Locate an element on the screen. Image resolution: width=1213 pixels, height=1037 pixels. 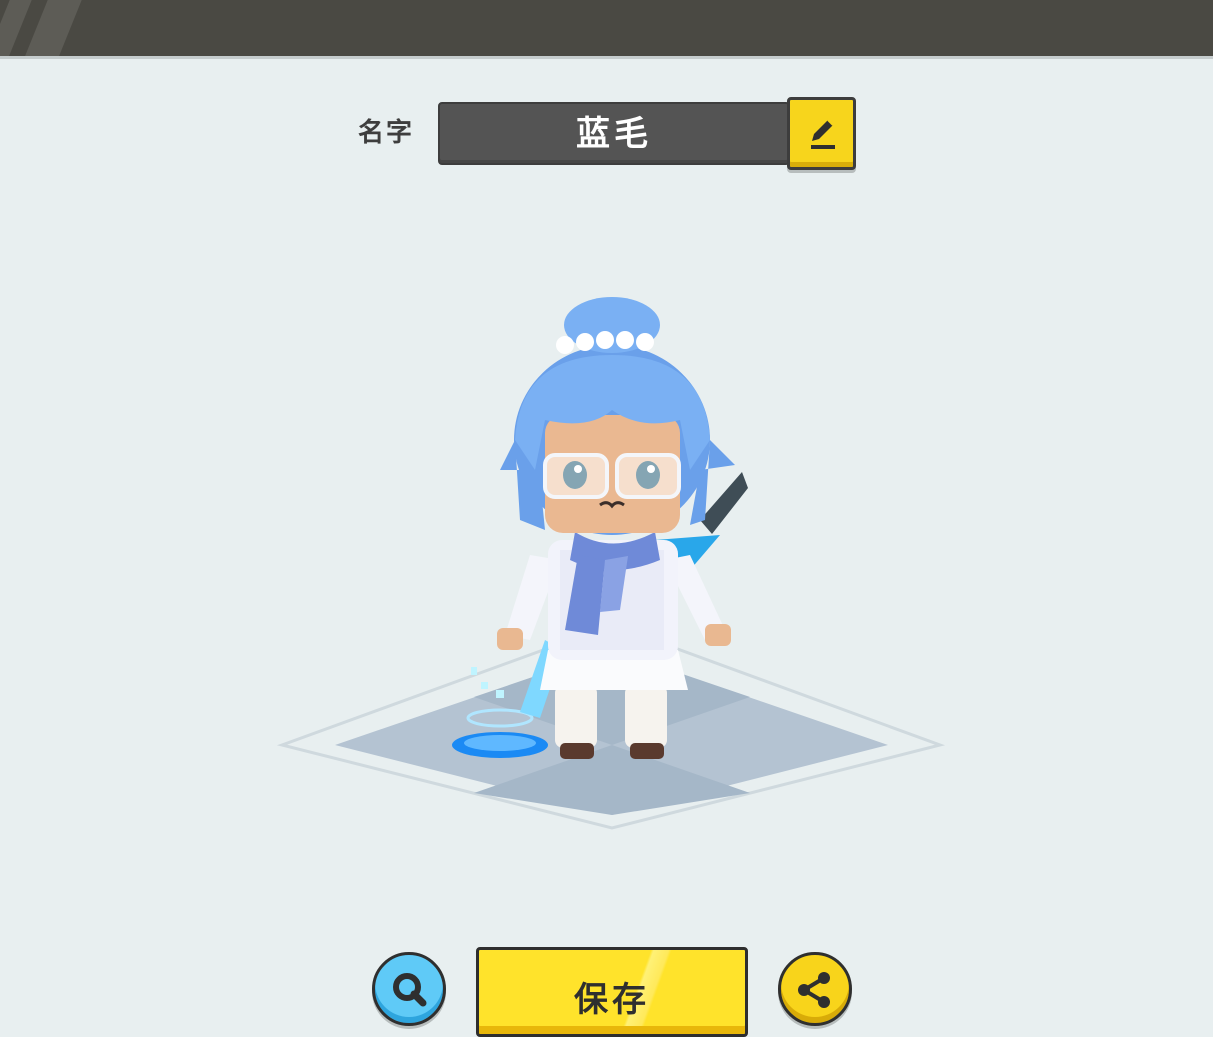
edit-name-button is located at coordinates (821, 133).